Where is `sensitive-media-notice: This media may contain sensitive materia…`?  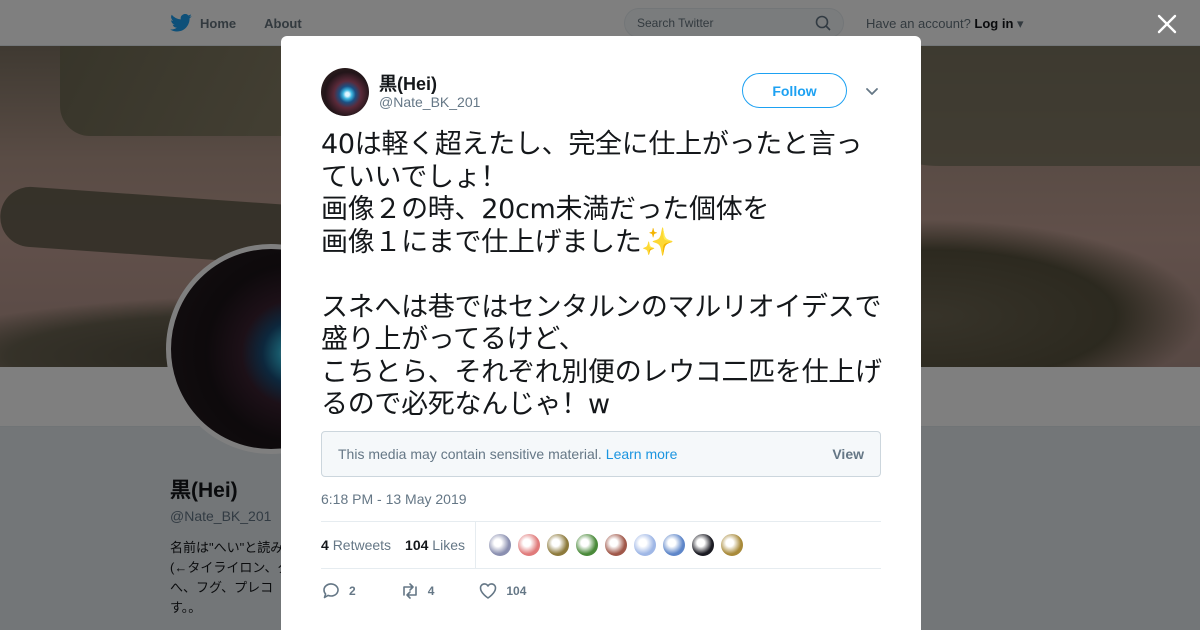 sensitive-media-notice: This media may contain sensitive materia… is located at coordinates (601, 454).